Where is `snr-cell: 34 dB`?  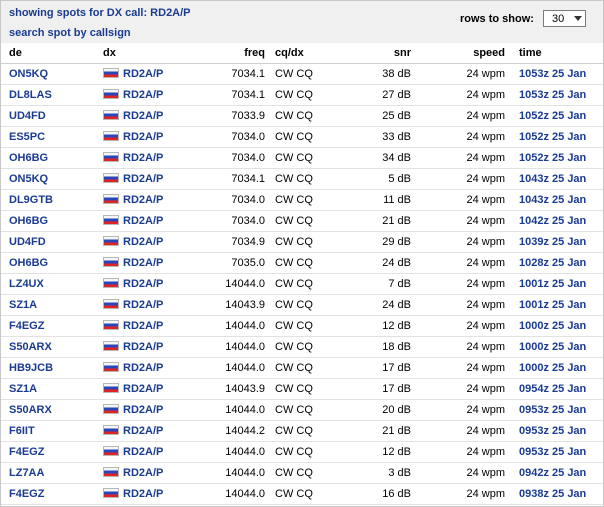
snr-cell: 34 dB is located at coordinates (379, 158).